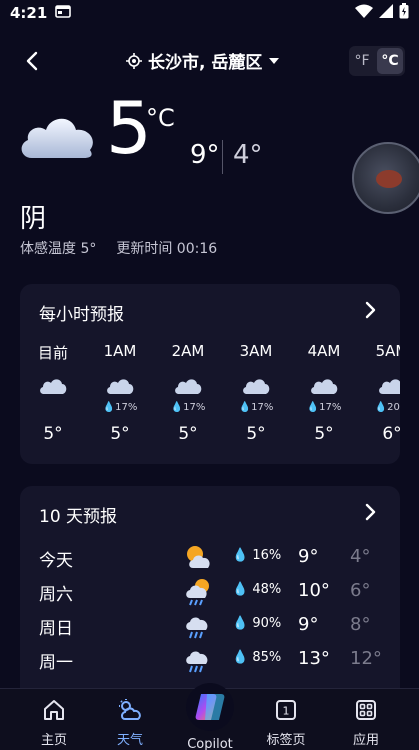  Describe the element at coordinates (120, 351) in the screenshot. I see `hour-label: 1AM` at that location.